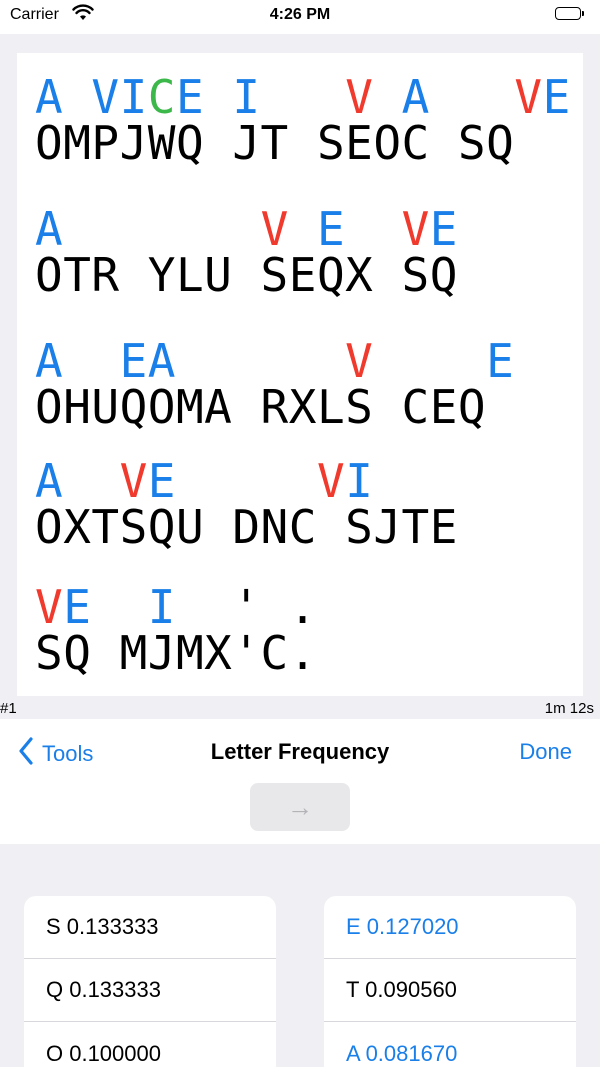  Describe the element at coordinates (401, 989) in the screenshot. I see `frequency-label: T 0.090560` at that location.